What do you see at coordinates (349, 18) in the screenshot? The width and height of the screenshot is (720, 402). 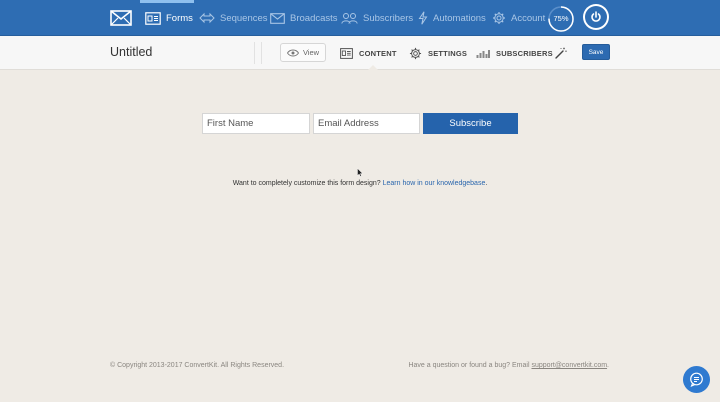 I see `users-icon` at bounding box center [349, 18].